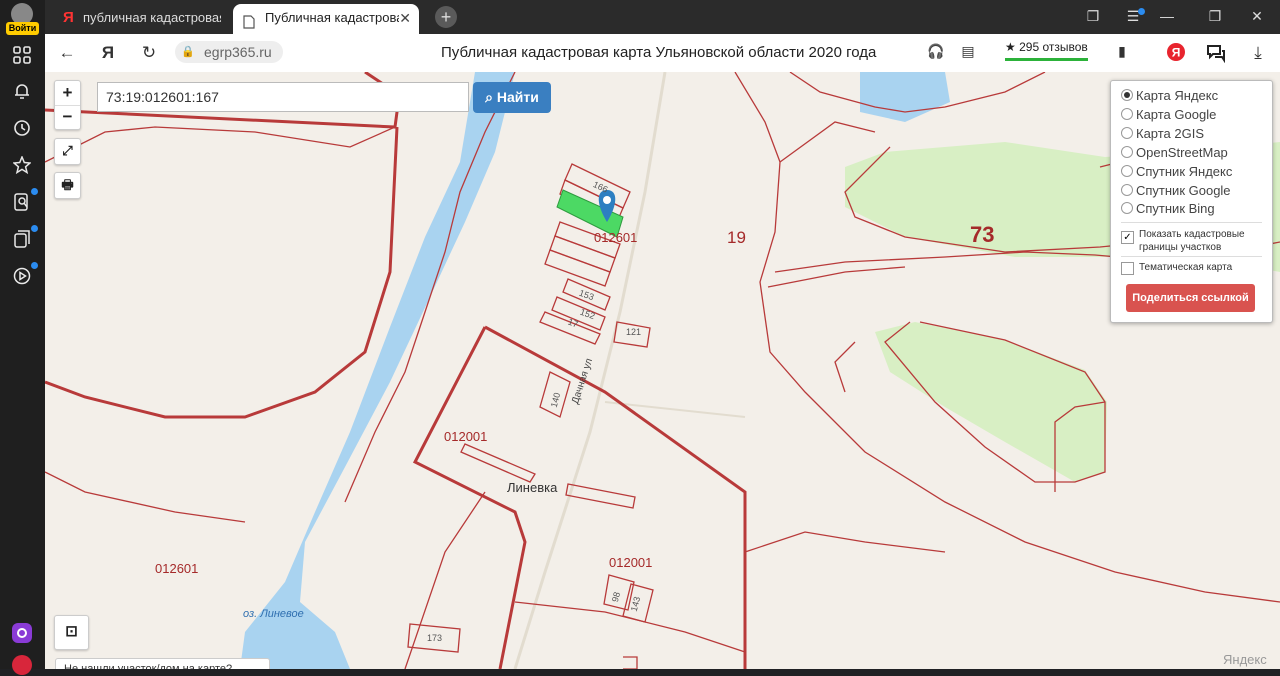 This screenshot has height=676, width=1280. I want to click on layer-option: Спутник Яндекс, so click(1176, 171).